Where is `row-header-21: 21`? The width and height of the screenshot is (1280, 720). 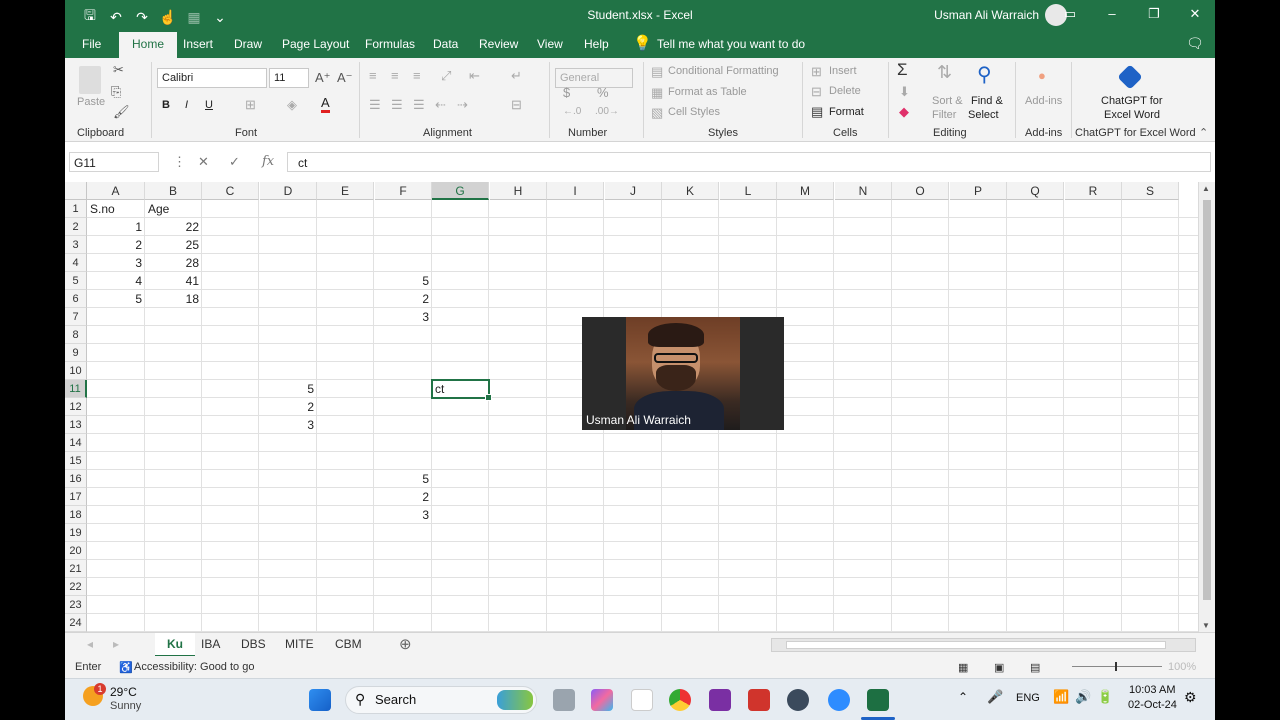
row-header-21: 21 is located at coordinates (76, 569).